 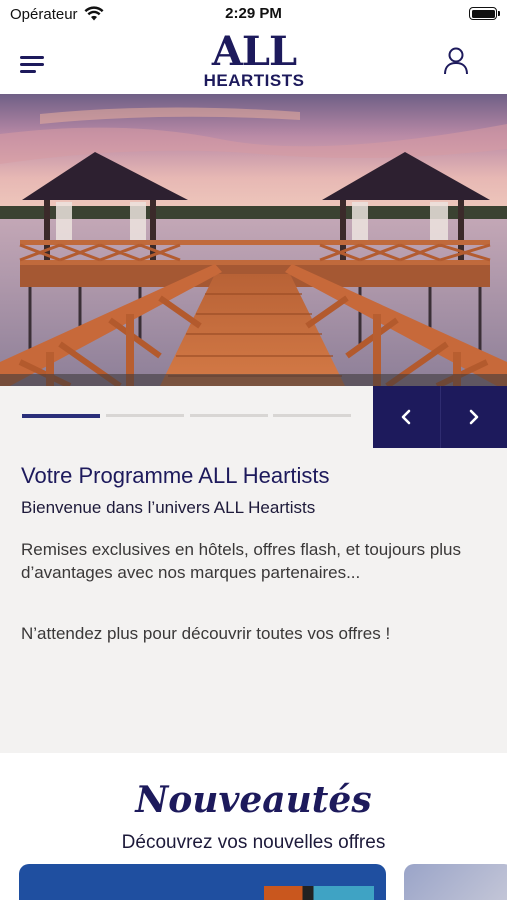 What do you see at coordinates (484, 13) in the screenshot?
I see `battery-icon` at bounding box center [484, 13].